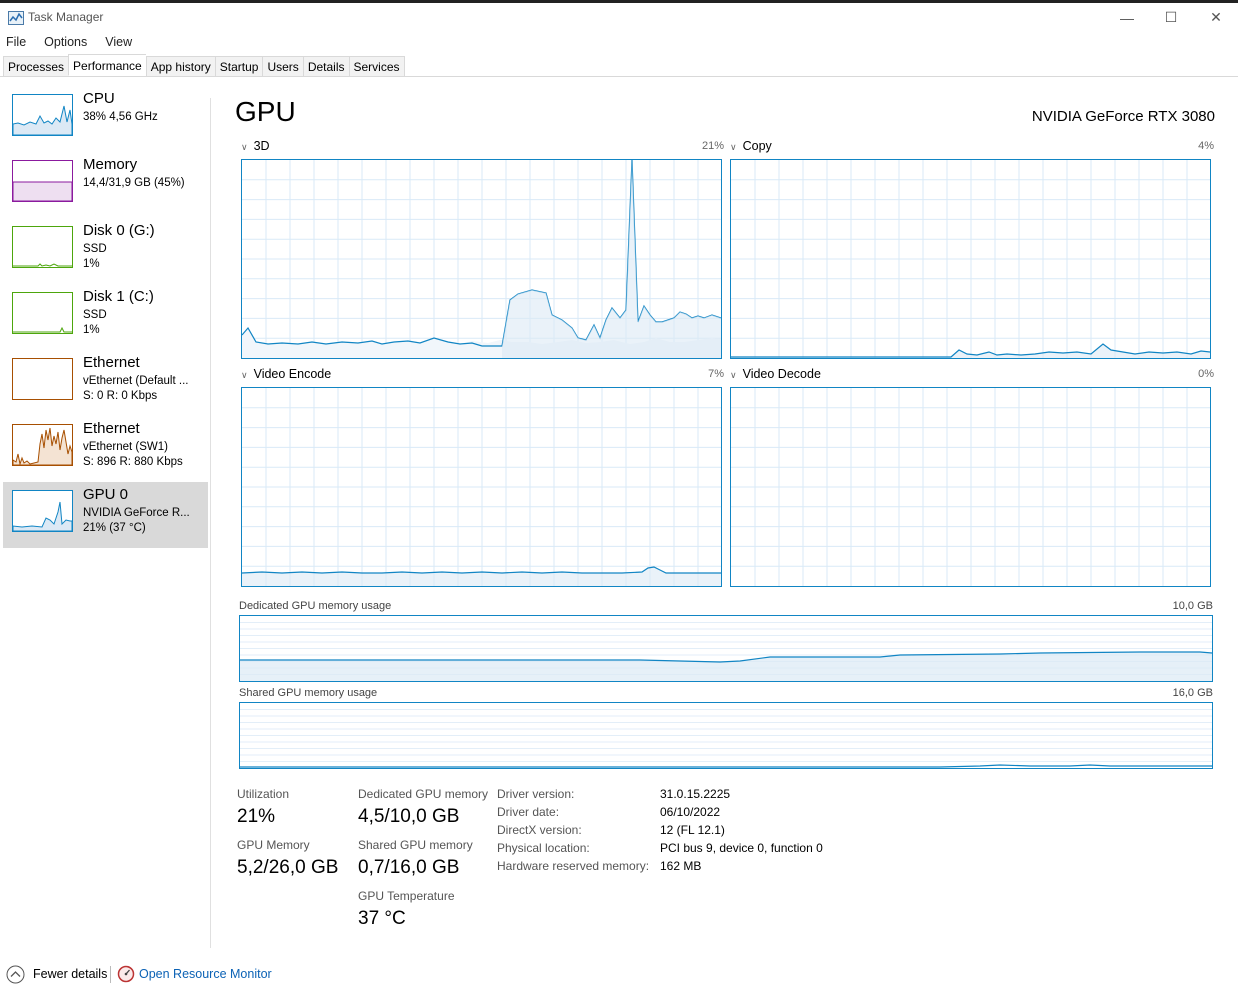  What do you see at coordinates (126, 974) in the screenshot?
I see `resource-monitor-icon` at bounding box center [126, 974].